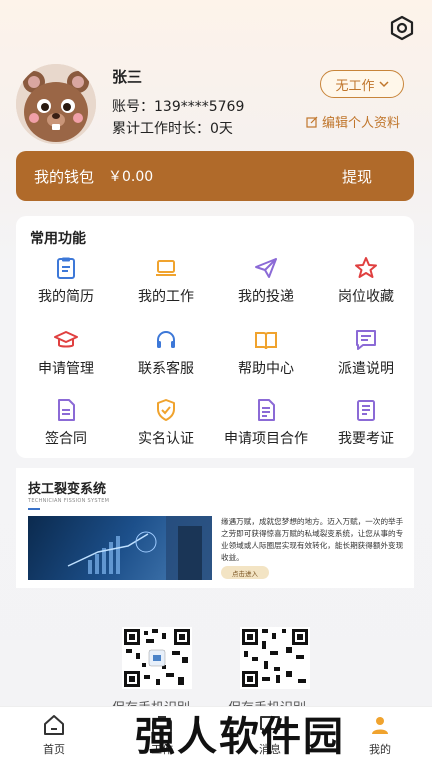 Image resolution: width=432 pixels, height=768 pixels. Describe the element at coordinates (266, 369) in the screenshot. I see `function-label: 帮助中心` at that location.